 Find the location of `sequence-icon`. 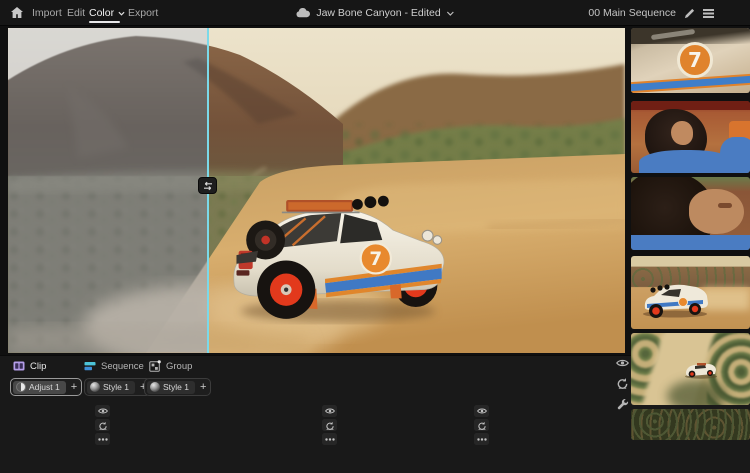

sequence-icon is located at coordinates (90, 366).